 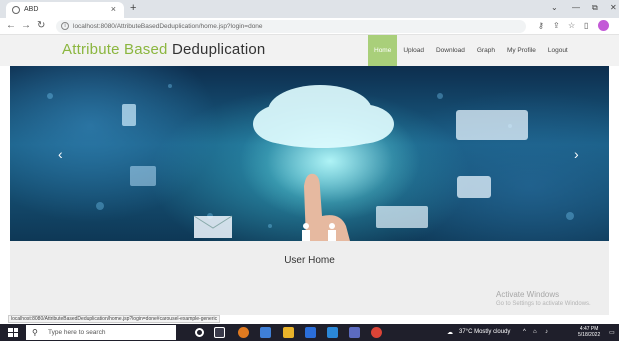 What do you see at coordinates (571, 25) in the screenshot?
I see `star-icon: ☆` at bounding box center [571, 25].